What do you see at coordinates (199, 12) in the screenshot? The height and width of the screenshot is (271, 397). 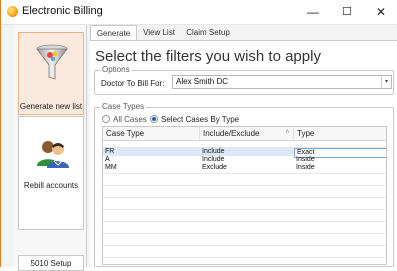 I see `title-bar: Electronic Billing — ☐ ✕` at bounding box center [199, 12].